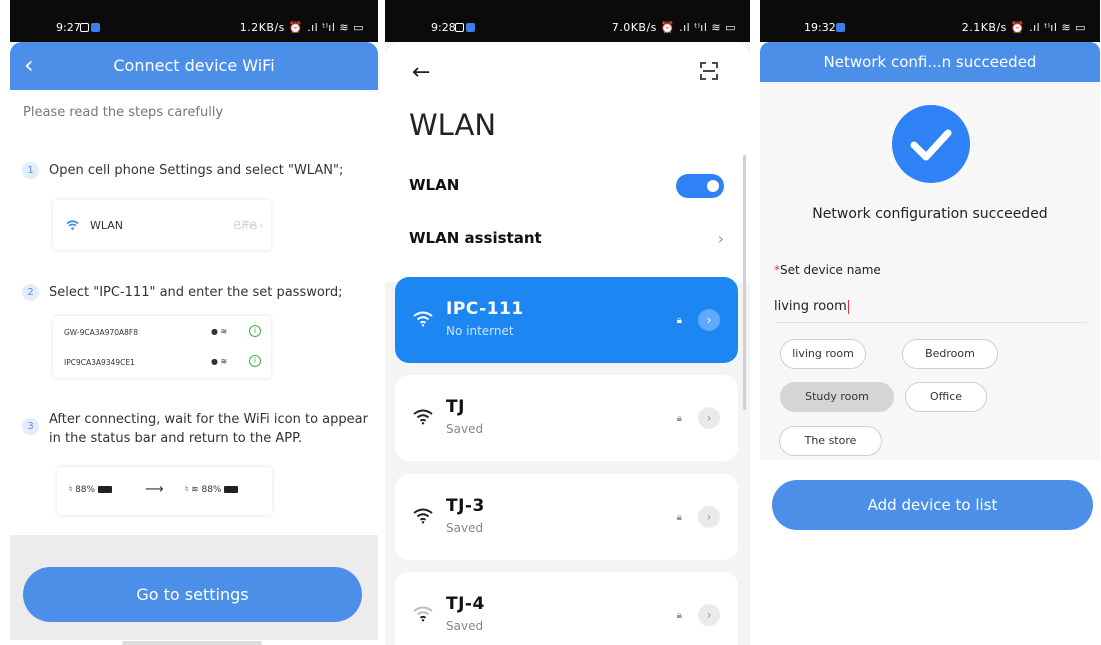  I want to click on scan-qr-icon, so click(709, 71).